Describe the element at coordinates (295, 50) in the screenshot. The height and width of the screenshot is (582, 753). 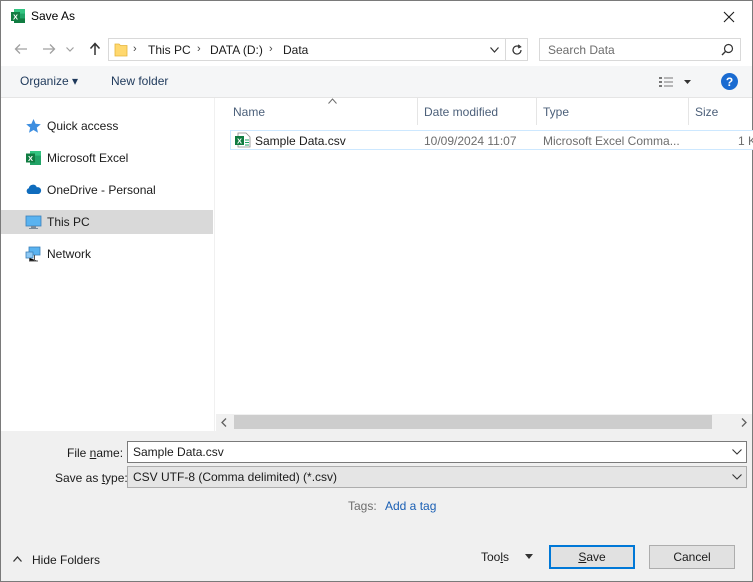
I see `breadcrumb-data-folder: Data` at that location.